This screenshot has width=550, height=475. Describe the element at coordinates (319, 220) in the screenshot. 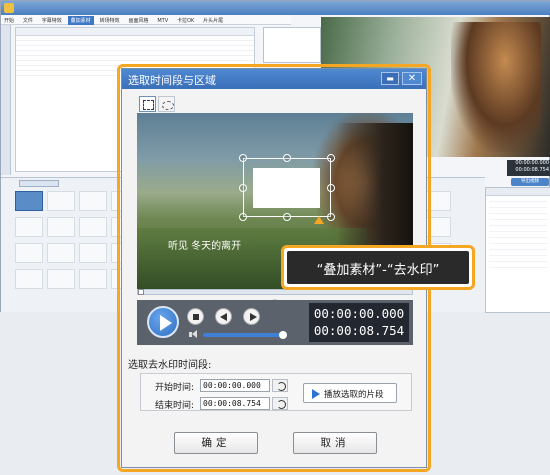

I see `callout-pointer` at that location.